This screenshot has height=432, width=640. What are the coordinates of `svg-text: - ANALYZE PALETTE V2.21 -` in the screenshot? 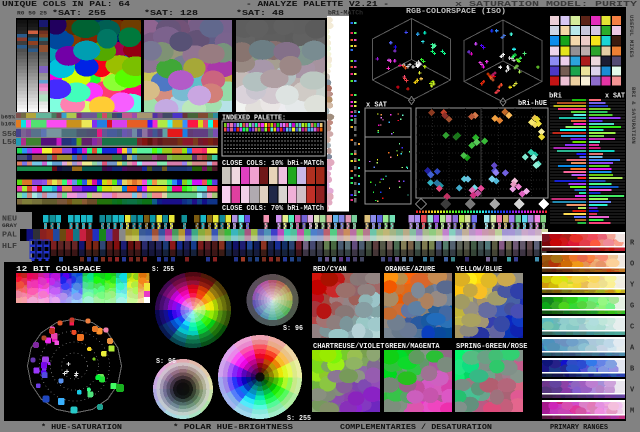 It's located at (317, 5).